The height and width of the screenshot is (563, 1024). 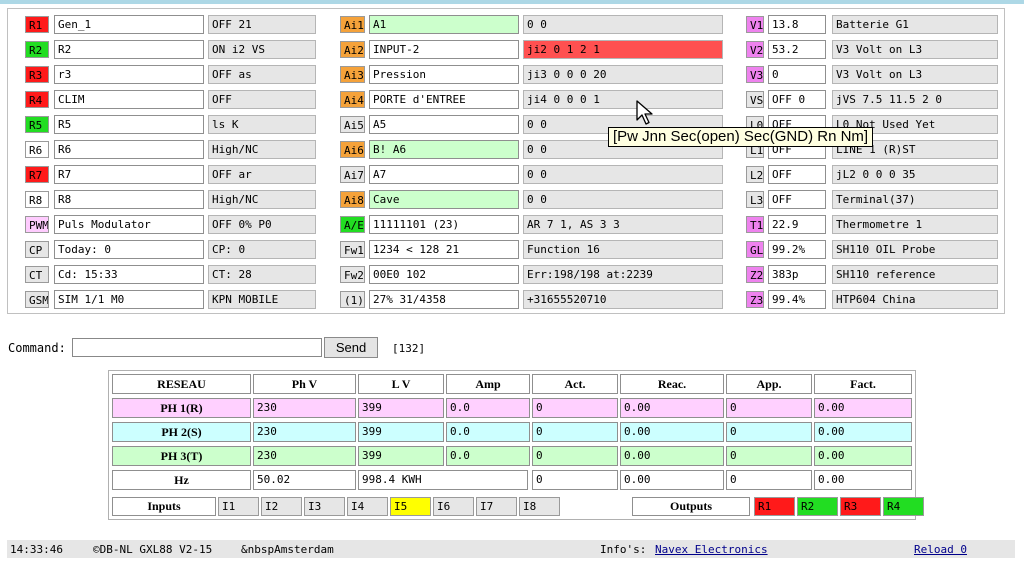 What do you see at coordinates (129, 49) in the screenshot?
I see `relay-name: R2` at bounding box center [129, 49].